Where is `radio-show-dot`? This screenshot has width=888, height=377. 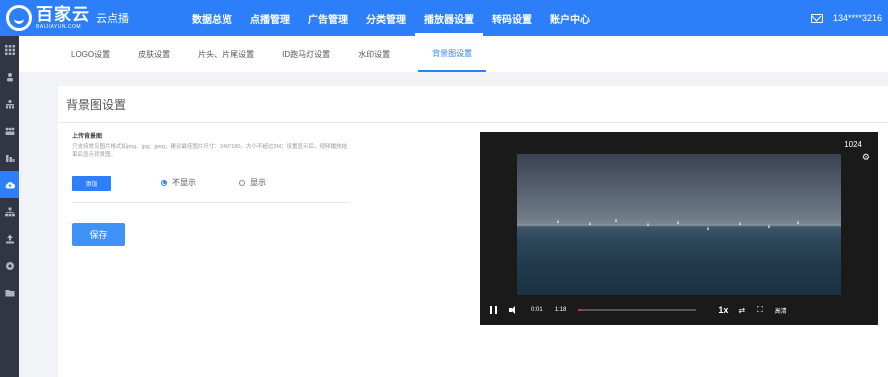
radio-show-dot is located at coordinates (242, 182).